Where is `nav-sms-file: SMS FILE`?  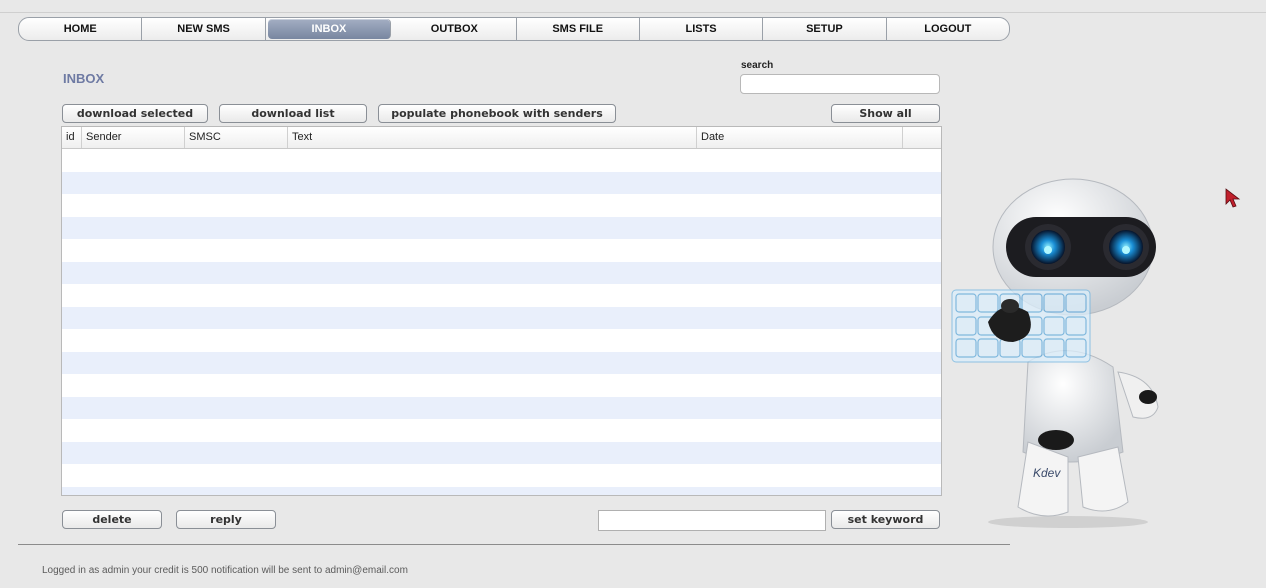 nav-sms-file: SMS FILE is located at coordinates (578, 29).